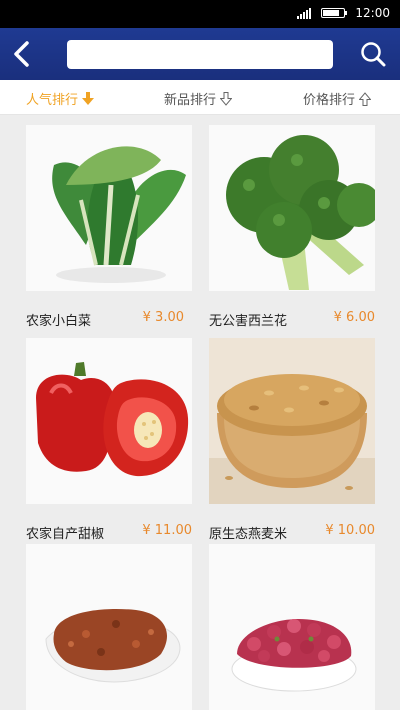 Image resolution: width=400 pixels, height=710 pixels. What do you see at coordinates (354, 317) in the screenshot?
I see `product-price: ¥ 6.00` at bounding box center [354, 317].